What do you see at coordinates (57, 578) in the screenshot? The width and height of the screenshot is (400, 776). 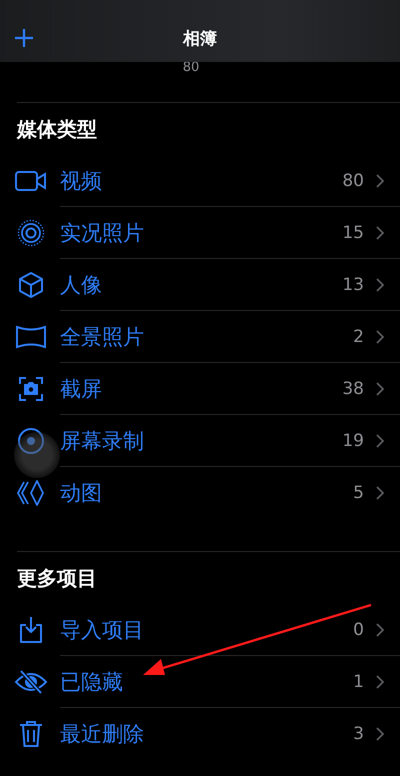 I see `section-title: 更多项目` at bounding box center [57, 578].